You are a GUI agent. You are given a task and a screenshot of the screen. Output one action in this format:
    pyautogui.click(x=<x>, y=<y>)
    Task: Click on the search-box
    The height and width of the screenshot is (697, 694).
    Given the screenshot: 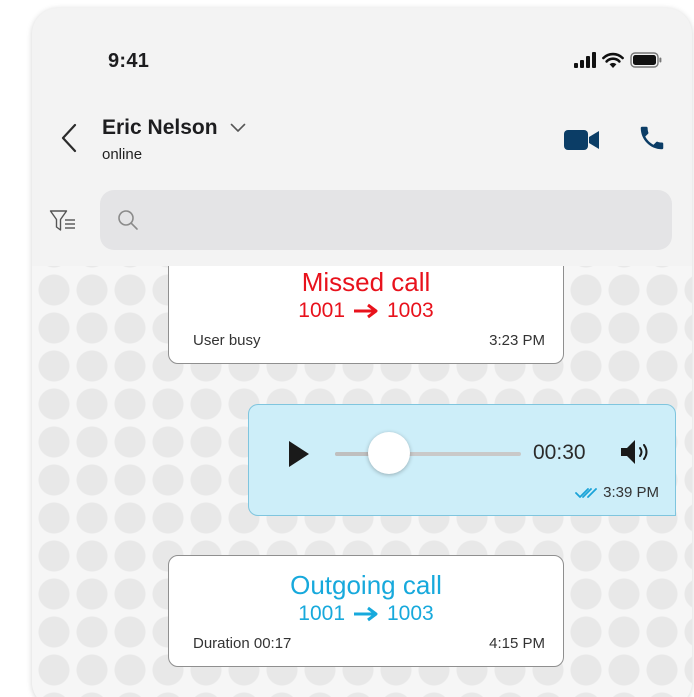 What is the action you would take?
    pyautogui.click(x=386, y=220)
    